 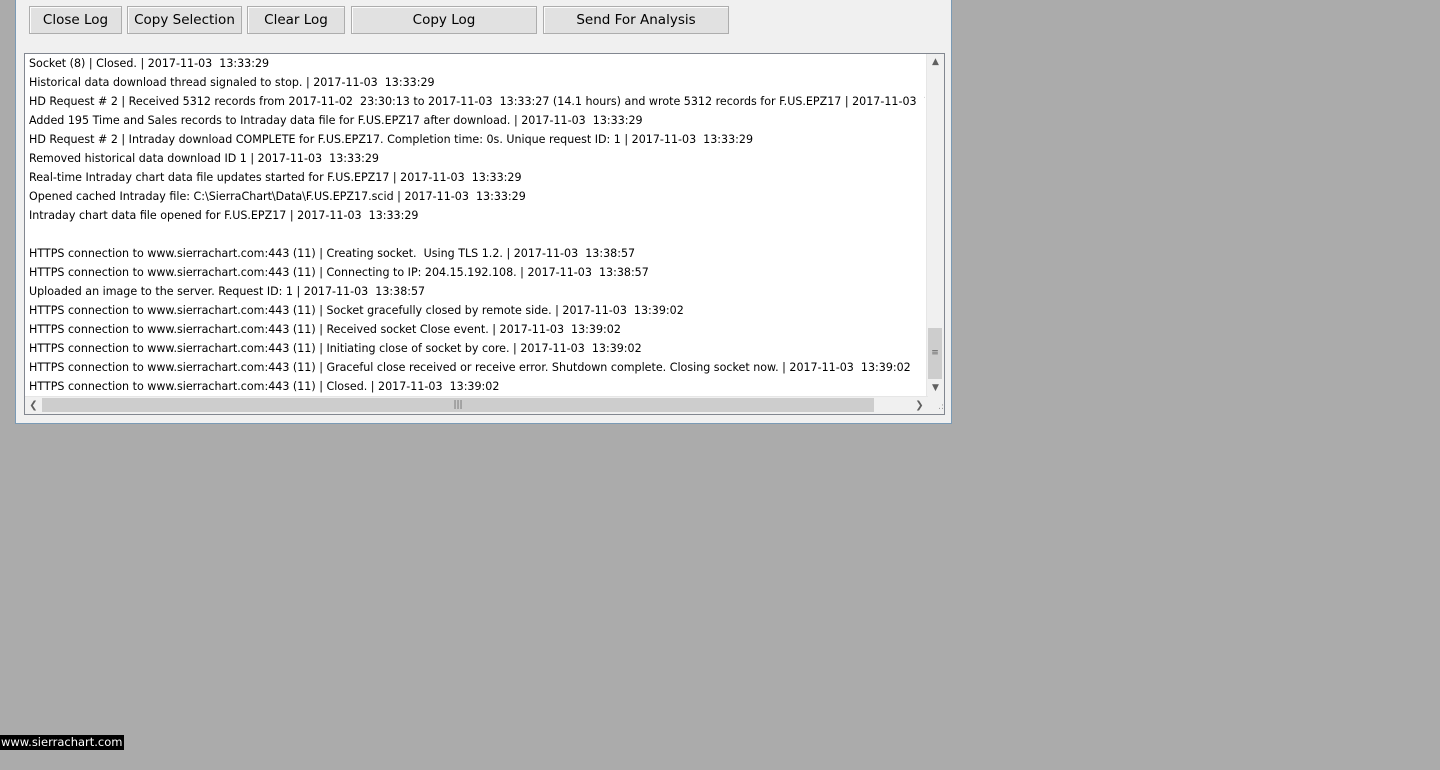 What do you see at coordinates (636, 20) in the screenshot?
I see `send-for-analysis-button: Send For Analysis` at bounding box center [636, 20].